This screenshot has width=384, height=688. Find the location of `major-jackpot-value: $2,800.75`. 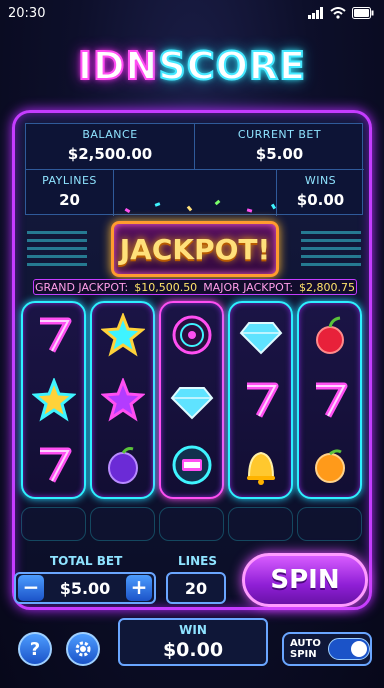

major-jackpot-value: $2,800.75 is located at coordinates (327, 287).